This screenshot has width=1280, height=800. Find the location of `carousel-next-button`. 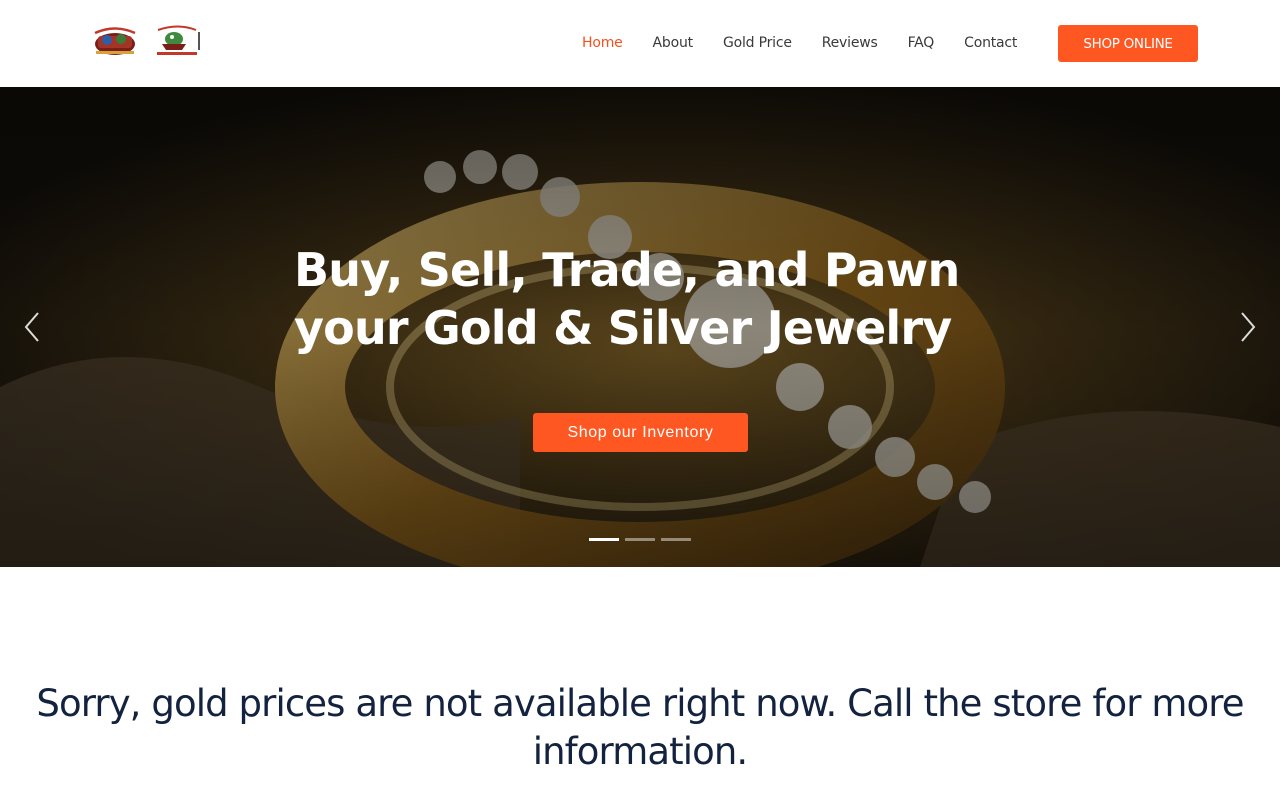

carousel-next-button is located at coordinates (1247, 327).